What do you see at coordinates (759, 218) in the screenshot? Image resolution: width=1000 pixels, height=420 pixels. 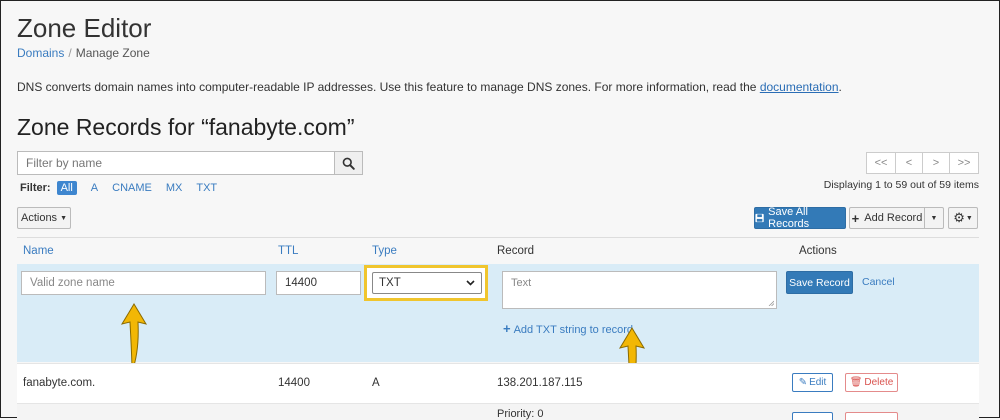 I see `floppy-disk-icon` at bounding box center [759, 218].